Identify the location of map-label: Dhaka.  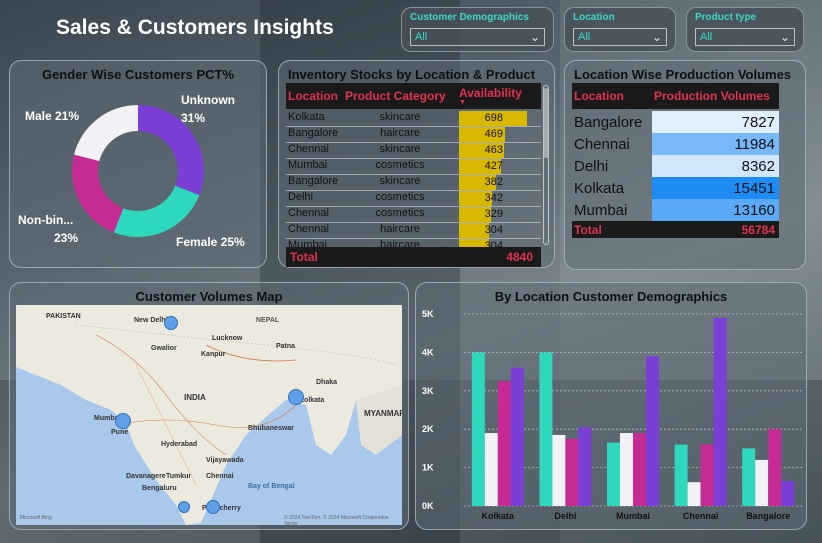
(327, 382).